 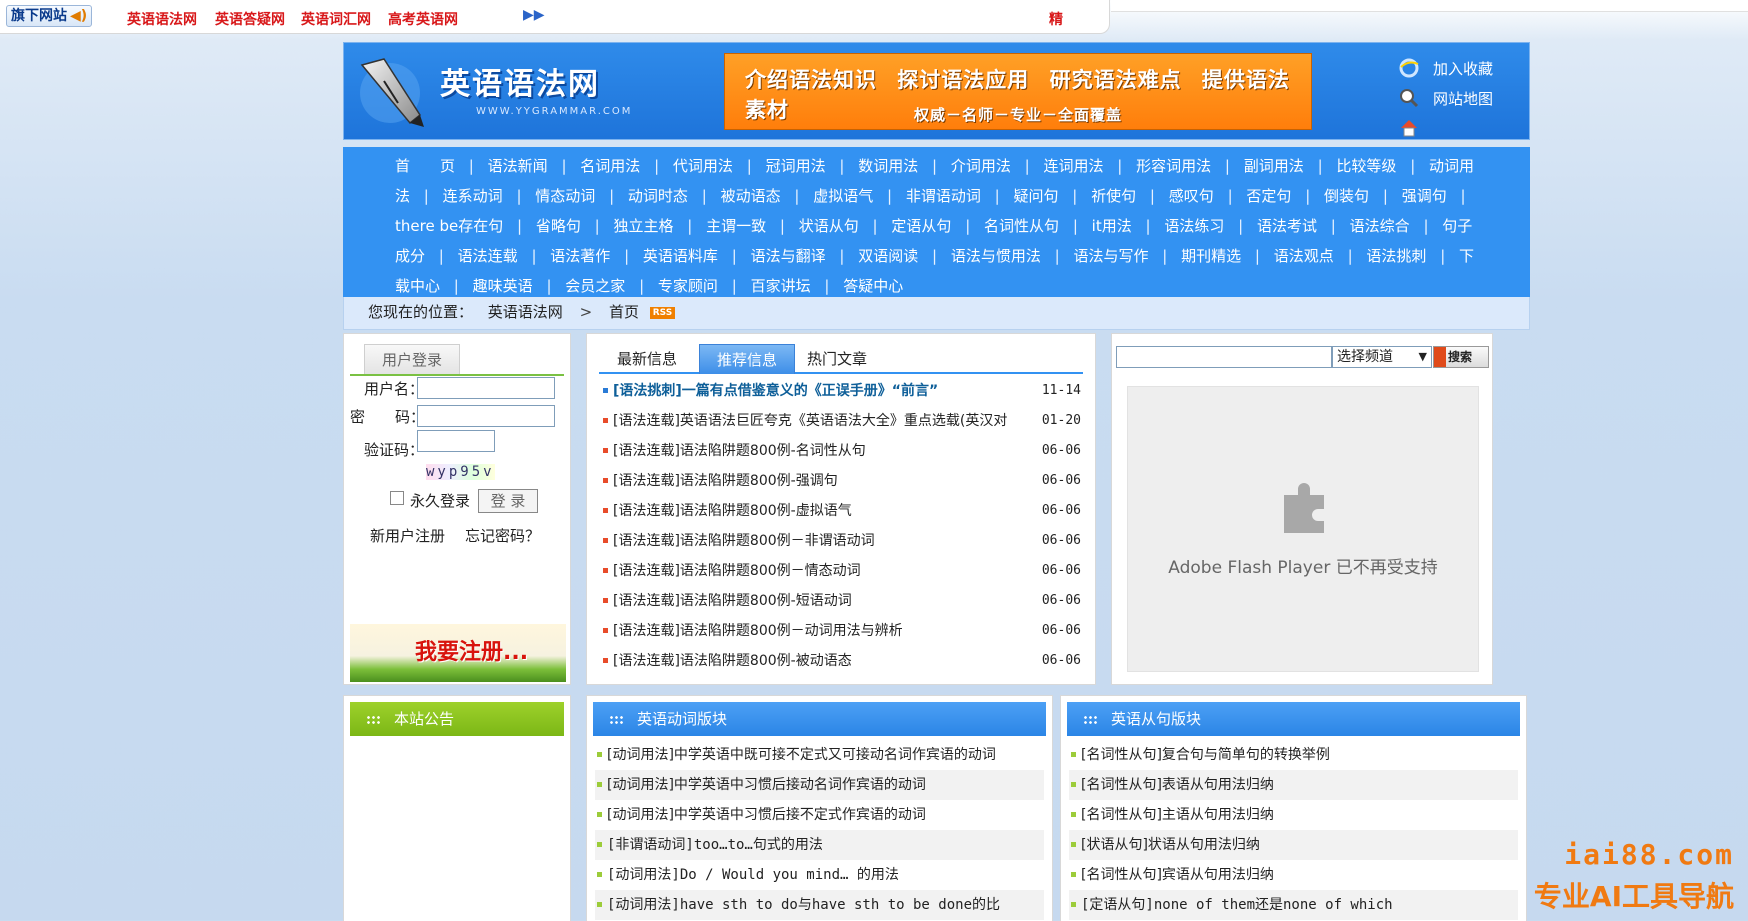 I want to click on channel-select: 选择频道 ▼, so click(x=1382, y=357).